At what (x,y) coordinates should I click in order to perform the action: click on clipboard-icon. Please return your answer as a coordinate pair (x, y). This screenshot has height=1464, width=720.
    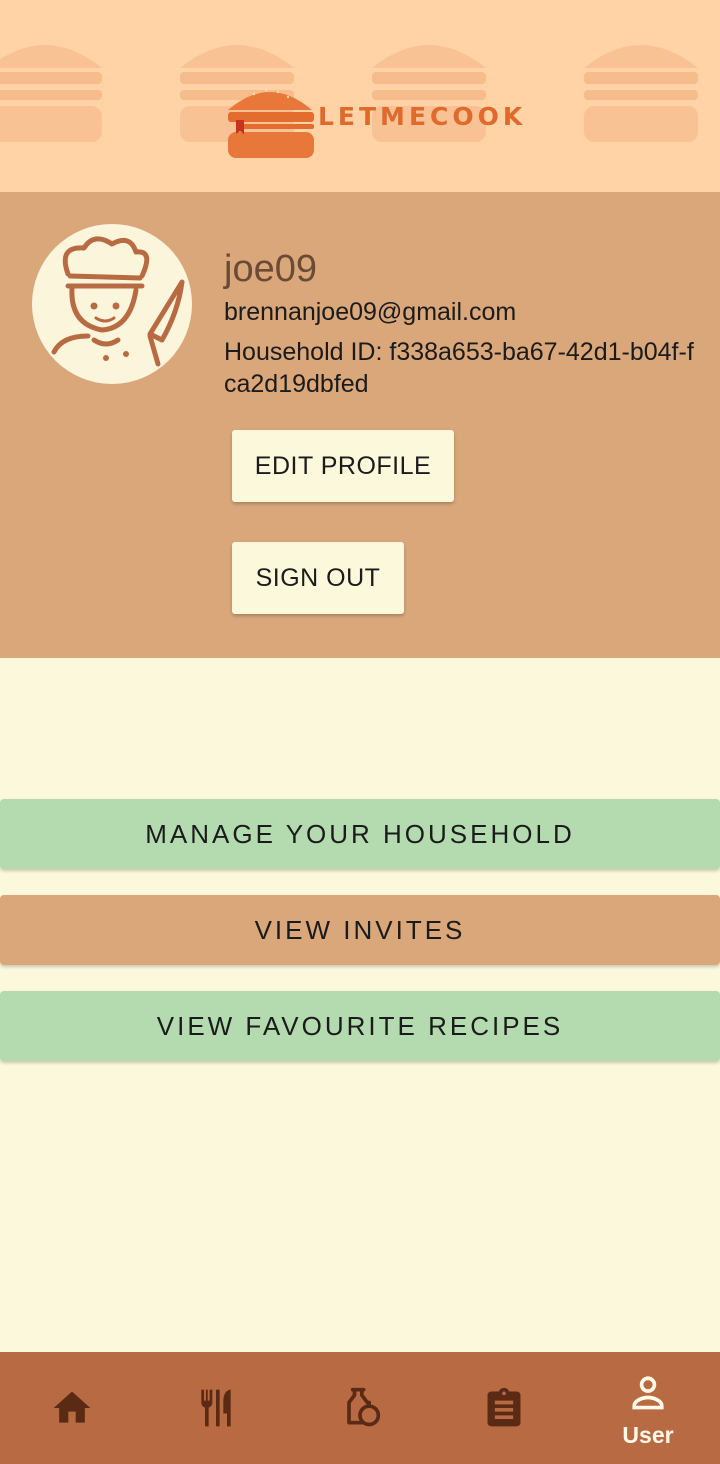
    Looking at the image, I should click on (504, 1407).